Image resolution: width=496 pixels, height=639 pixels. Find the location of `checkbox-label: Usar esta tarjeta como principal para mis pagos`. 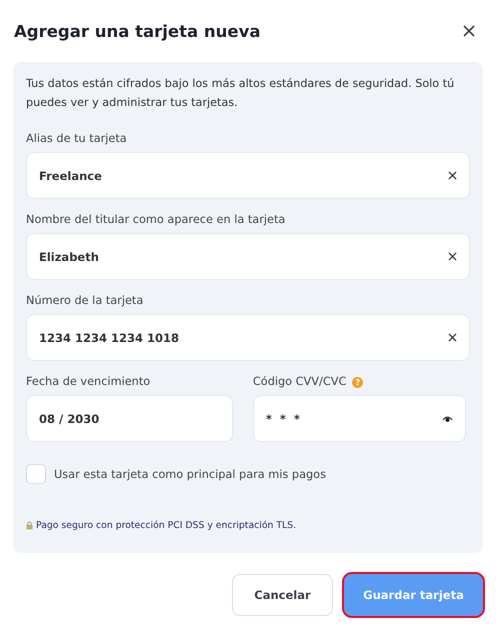

checkbox-label: Usar esta tarjeta como principal para mis pagos is located at coordinates (190, 474).